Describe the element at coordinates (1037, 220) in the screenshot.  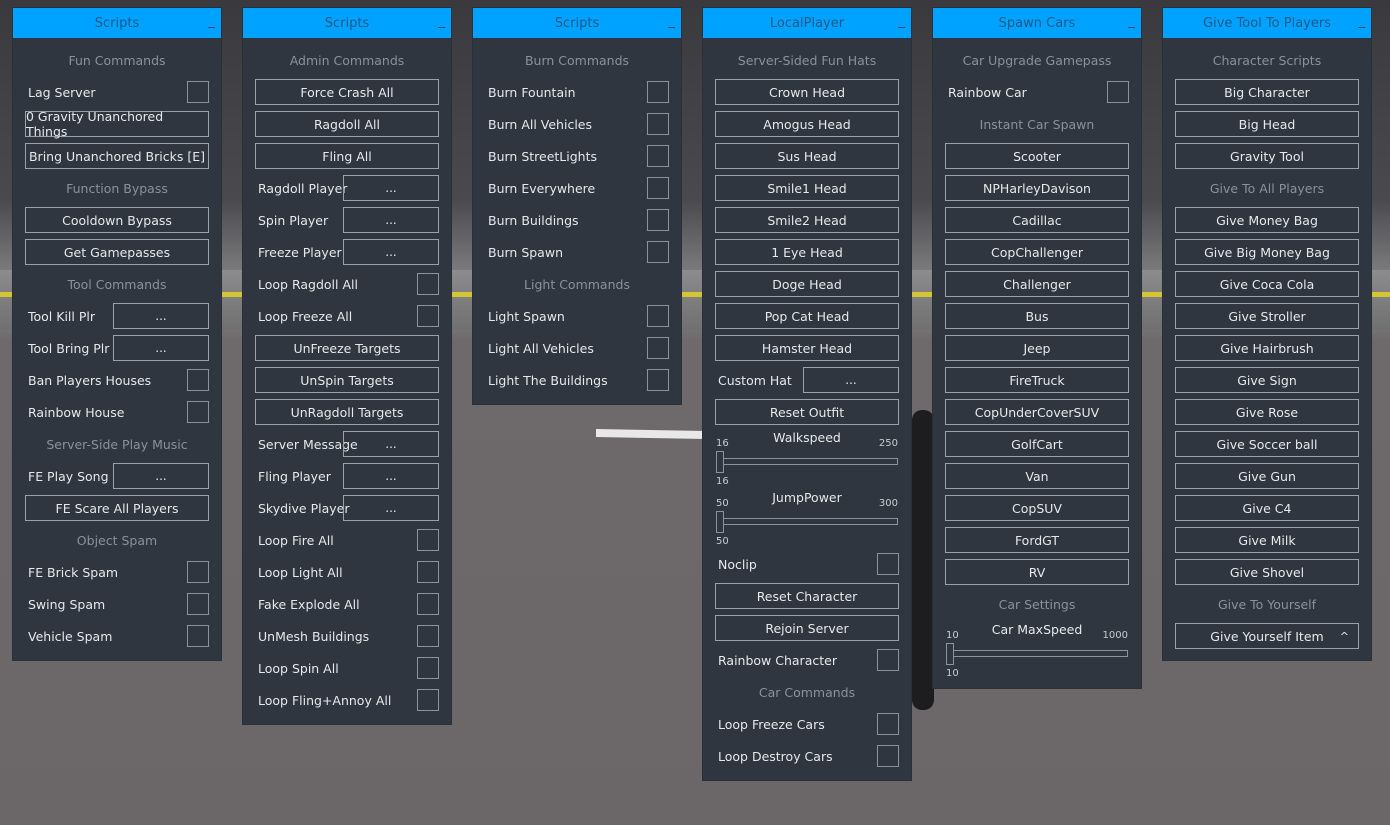
I see `cadillac-button: Cadillac` at that location.